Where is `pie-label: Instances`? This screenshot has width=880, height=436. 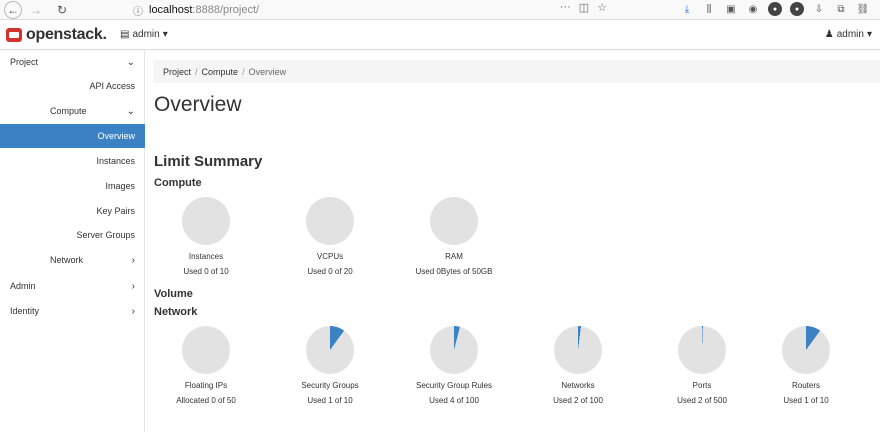 pie-label: Instances is located at coordinates (206, 256).